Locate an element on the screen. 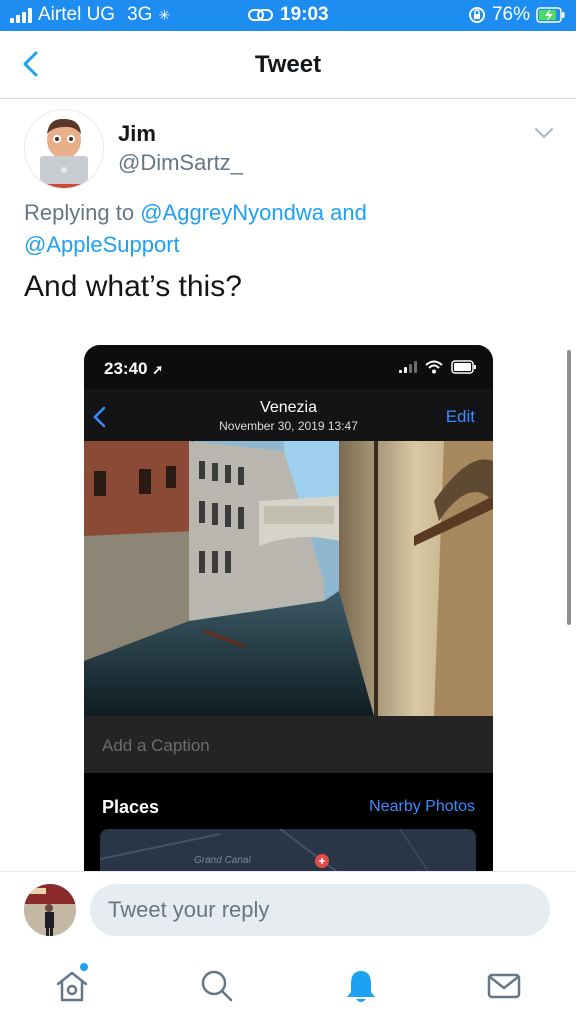 This screenshot has width=576, height=1024. notifications-icon is located at coordinates (361, 986).